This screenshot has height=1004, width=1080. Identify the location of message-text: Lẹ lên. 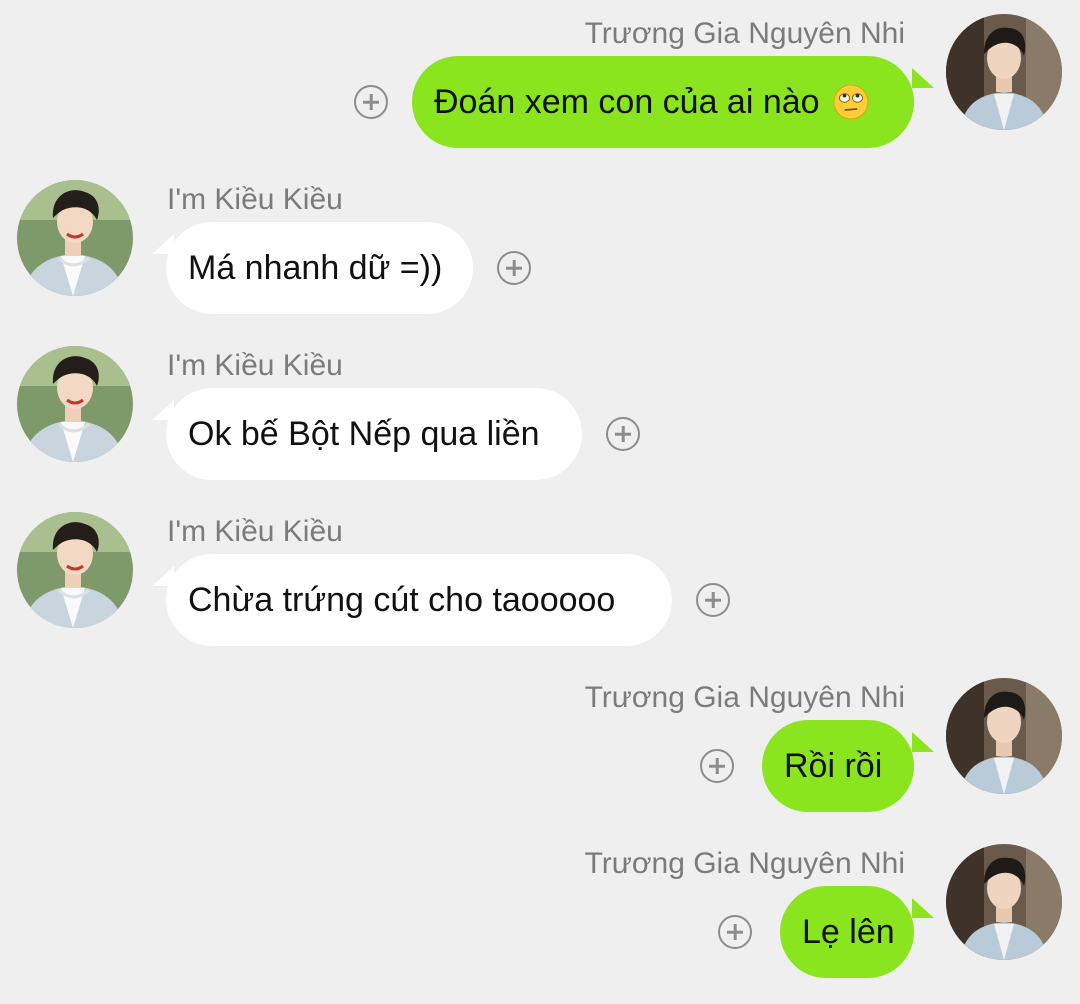
(848, 931).